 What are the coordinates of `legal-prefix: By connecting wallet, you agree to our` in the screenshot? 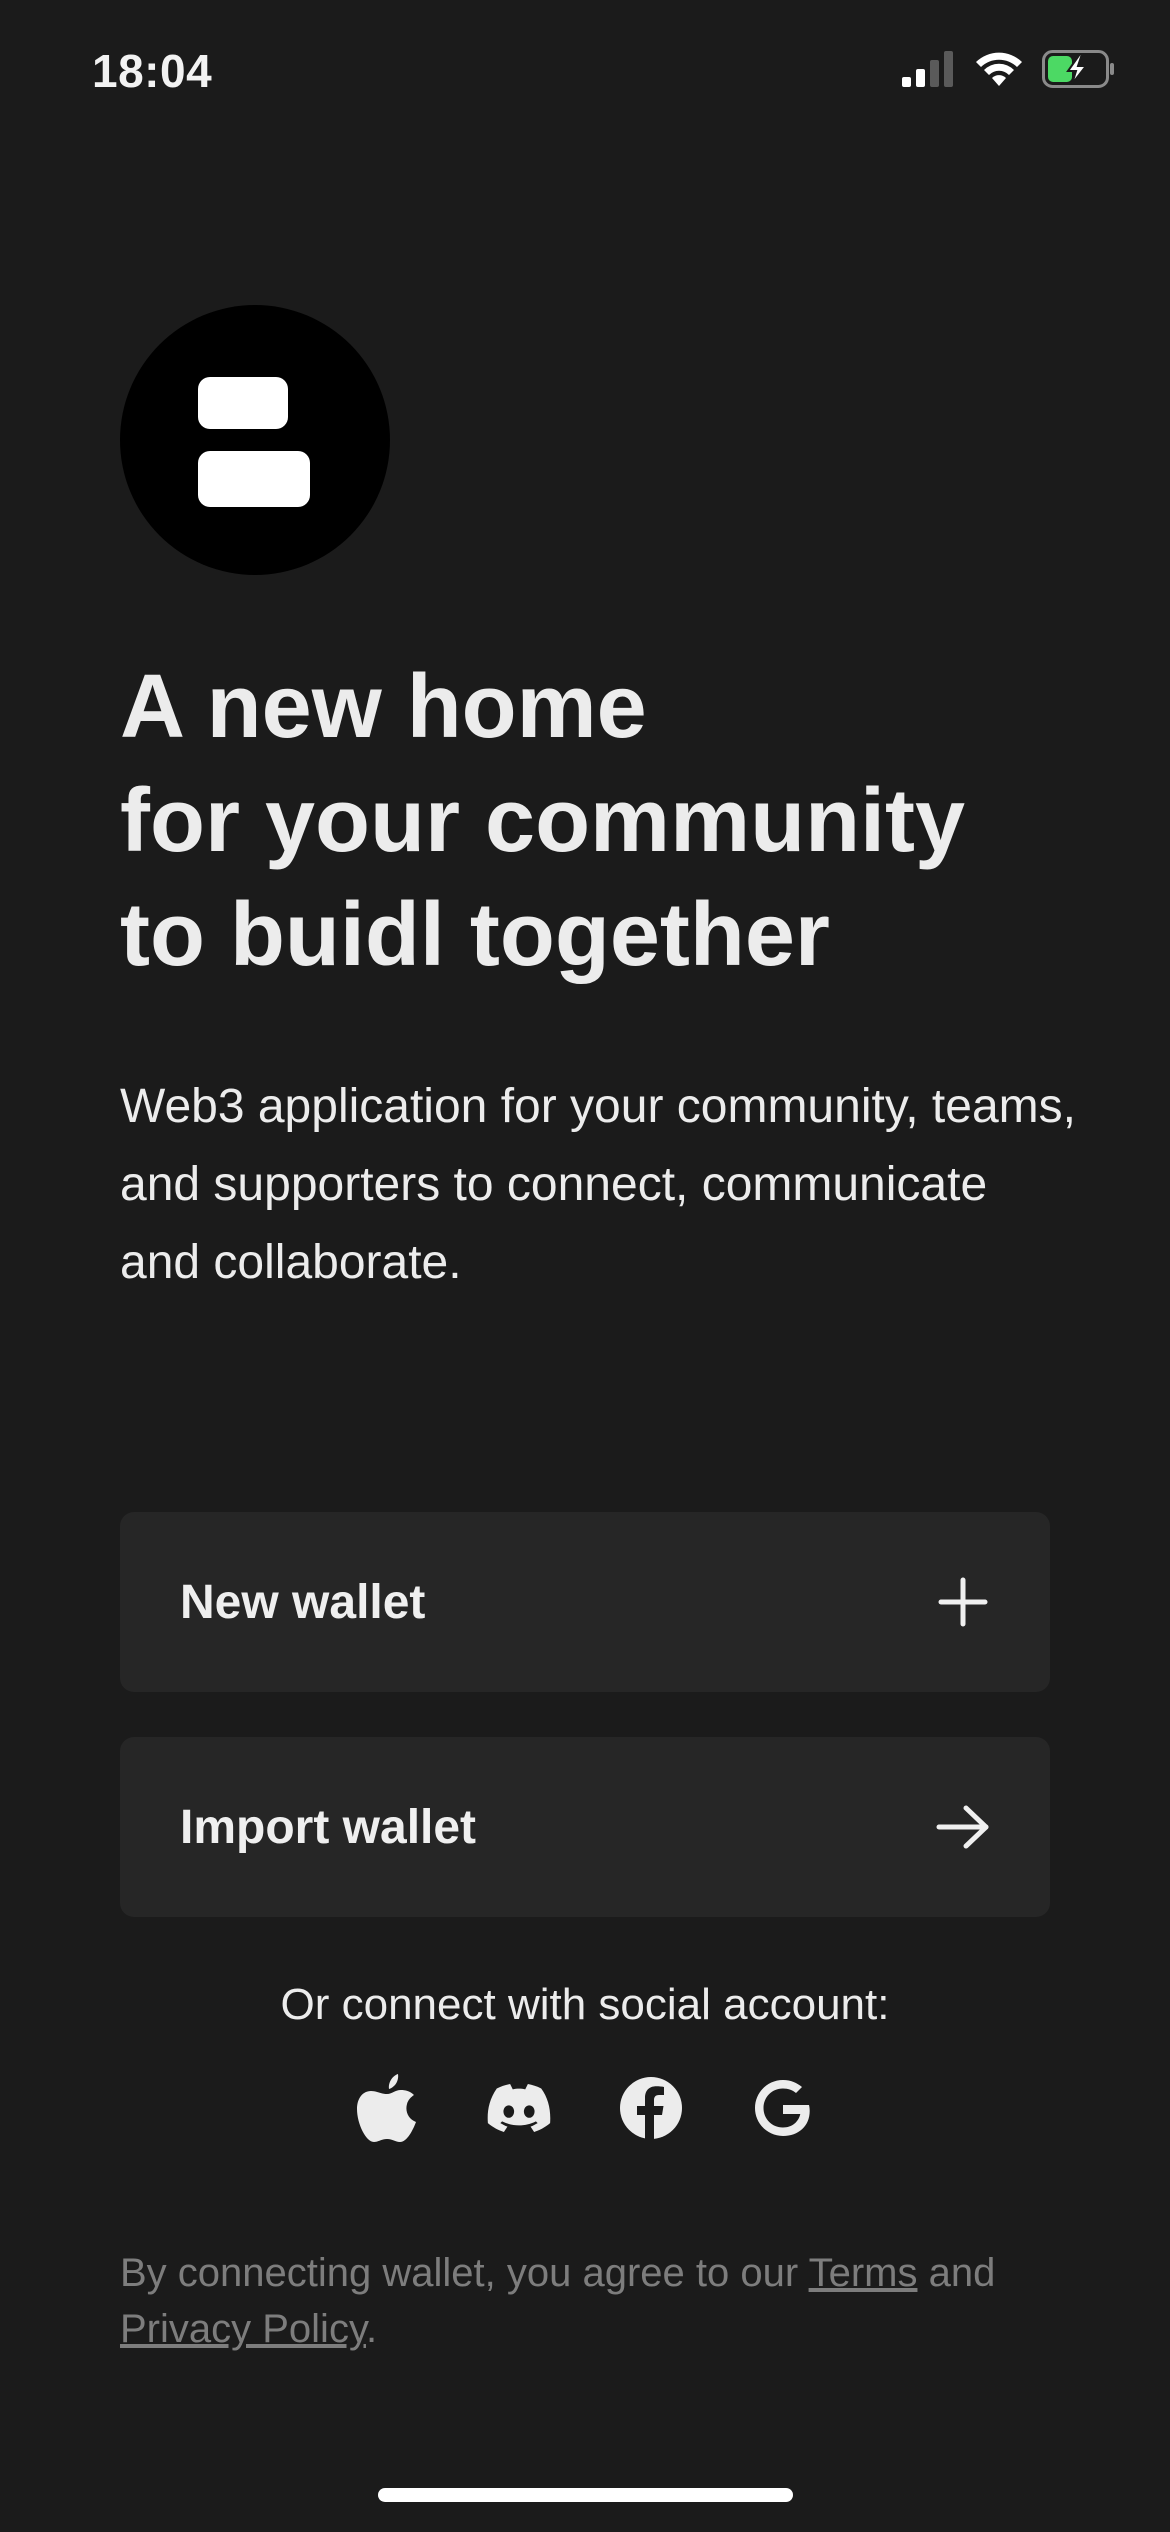 It's located at (464, 2273).